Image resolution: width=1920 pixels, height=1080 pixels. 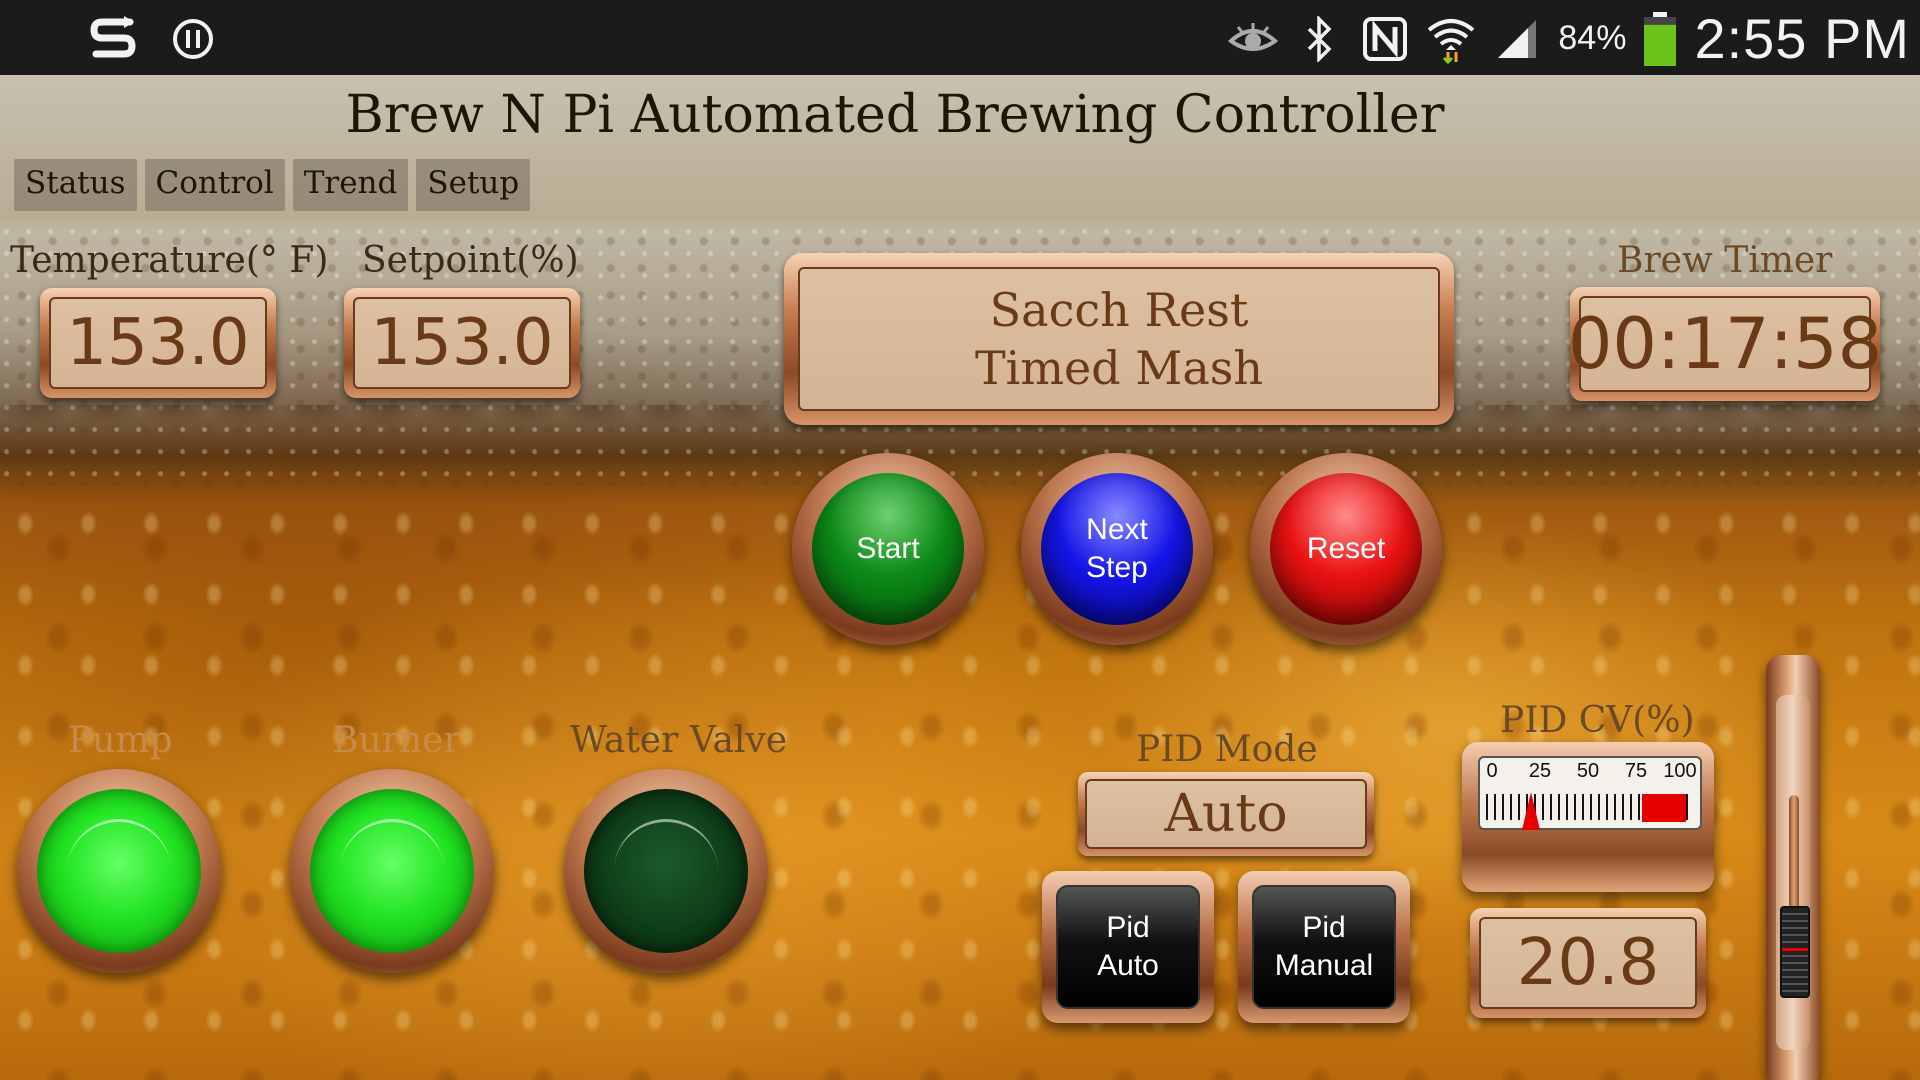 I want to click on pause-circle-icon, so click(x=193, y=39).